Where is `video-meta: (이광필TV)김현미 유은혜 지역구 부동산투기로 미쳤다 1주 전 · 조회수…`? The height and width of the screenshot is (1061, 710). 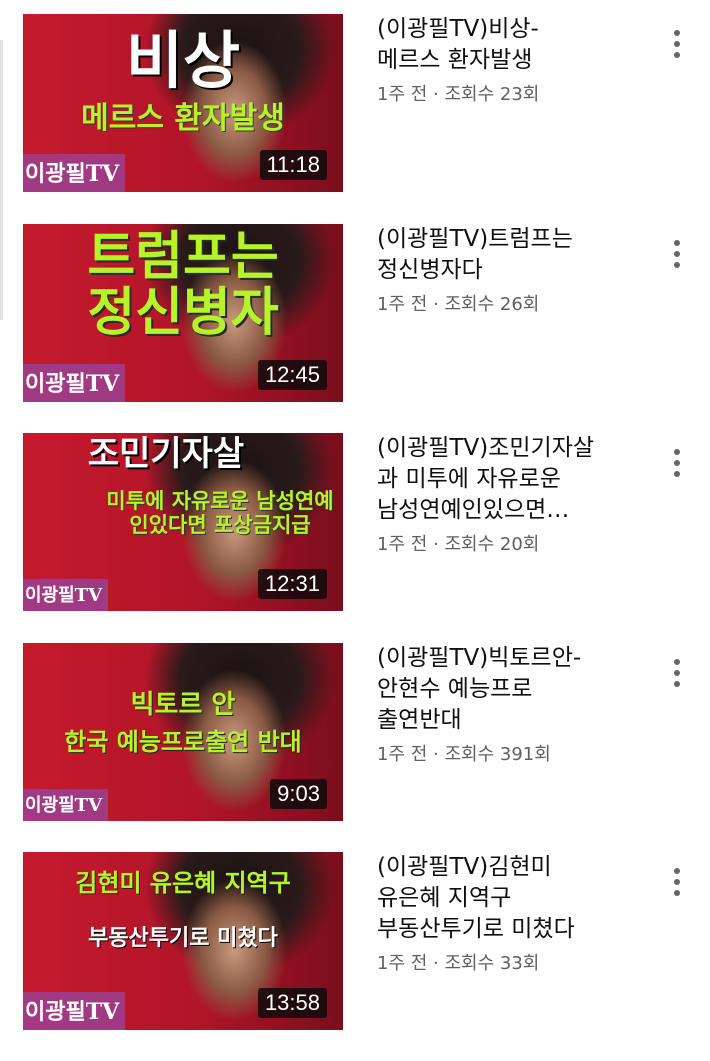
video-meta: (이광필TV)김현미 유은혜 지역구 부동산투기로 미쳤다 1주 전 · 조회수… is located at coordinates (507, 914).